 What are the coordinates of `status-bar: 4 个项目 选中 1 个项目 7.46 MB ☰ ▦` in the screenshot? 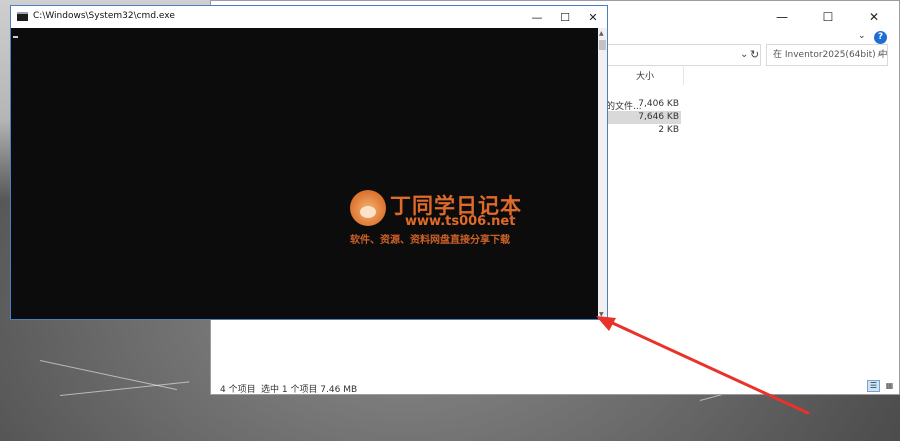 It's located at (555, 386).